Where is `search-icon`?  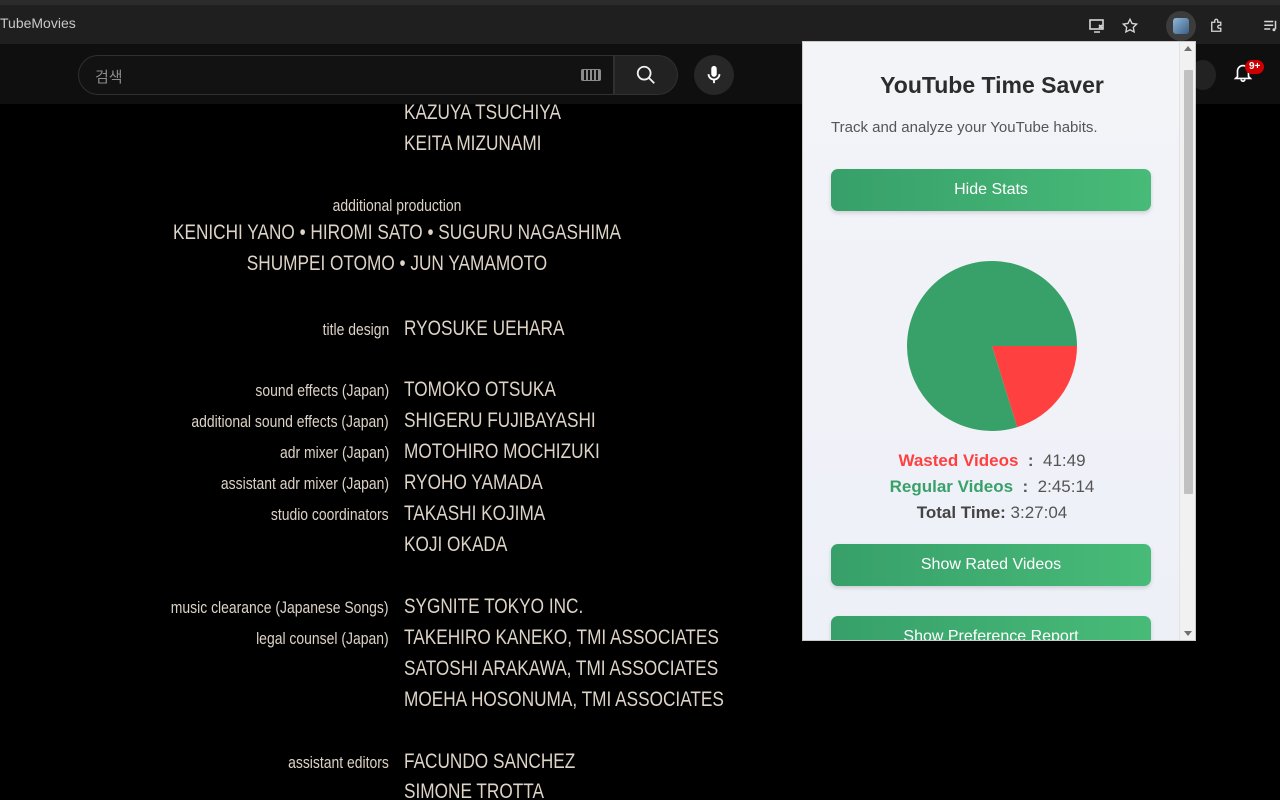
search-icon is located at coordinates (645, 74).